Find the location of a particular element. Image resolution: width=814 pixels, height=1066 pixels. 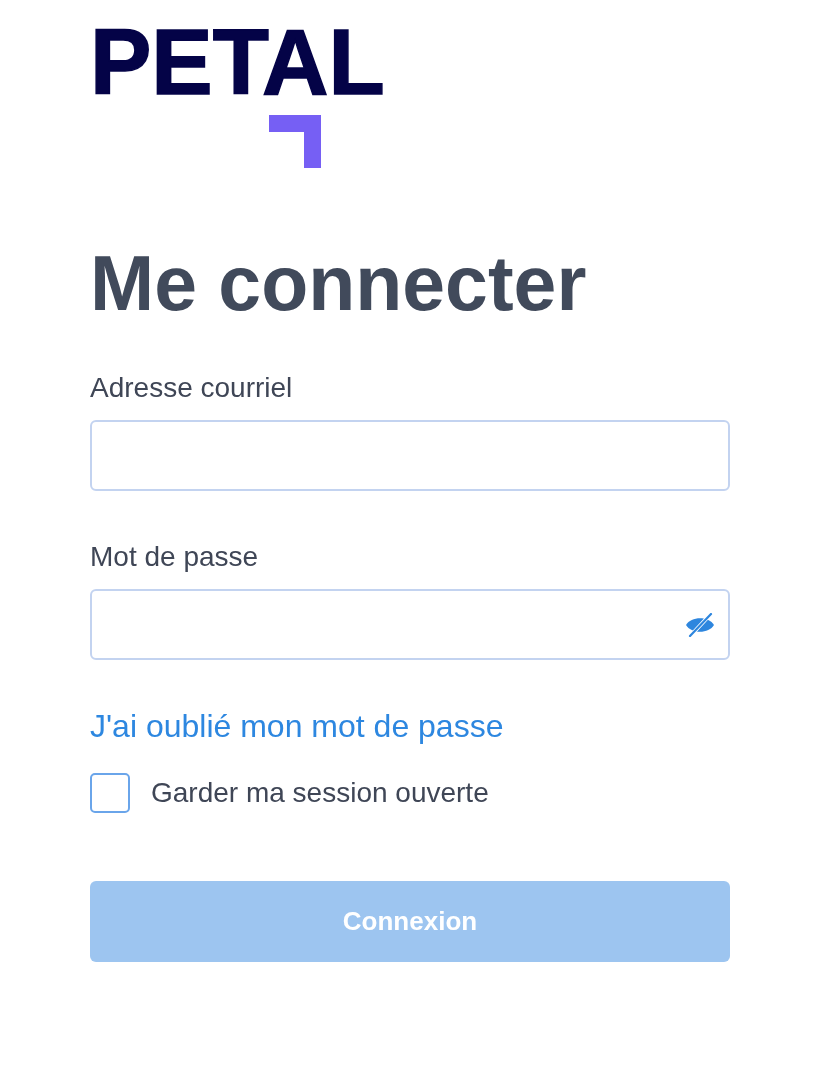

field-label: Adresse courriel is located at coordinates (191, 388).